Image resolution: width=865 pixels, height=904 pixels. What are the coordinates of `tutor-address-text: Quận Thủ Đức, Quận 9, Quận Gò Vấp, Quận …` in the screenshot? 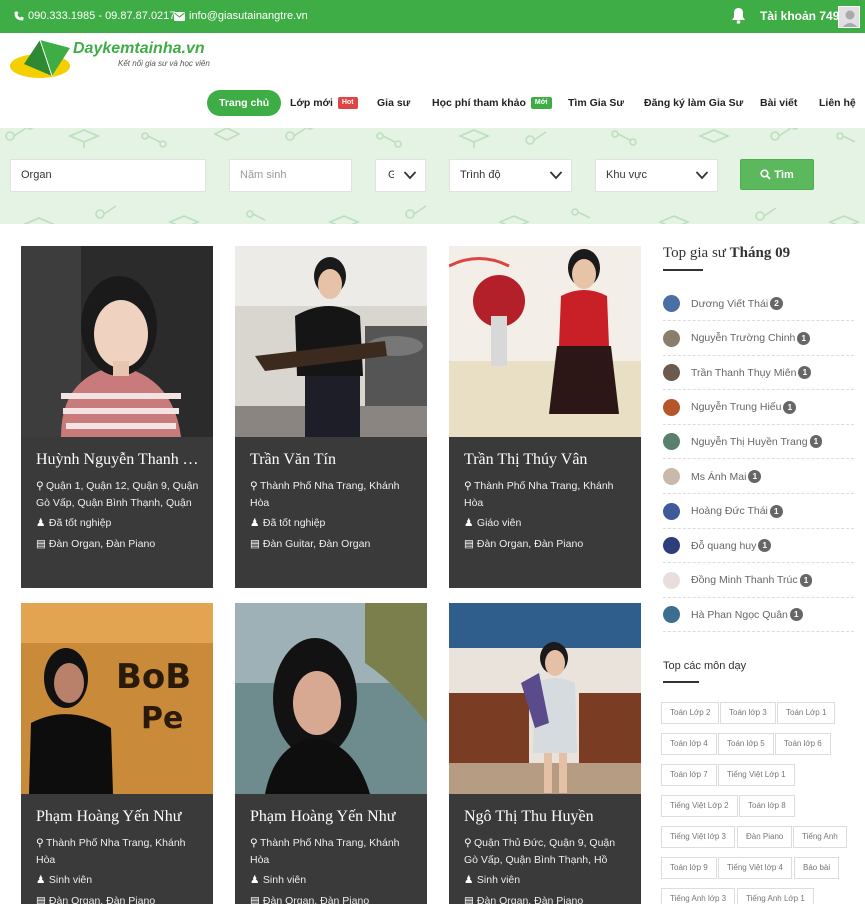 It's located at (540, 851).